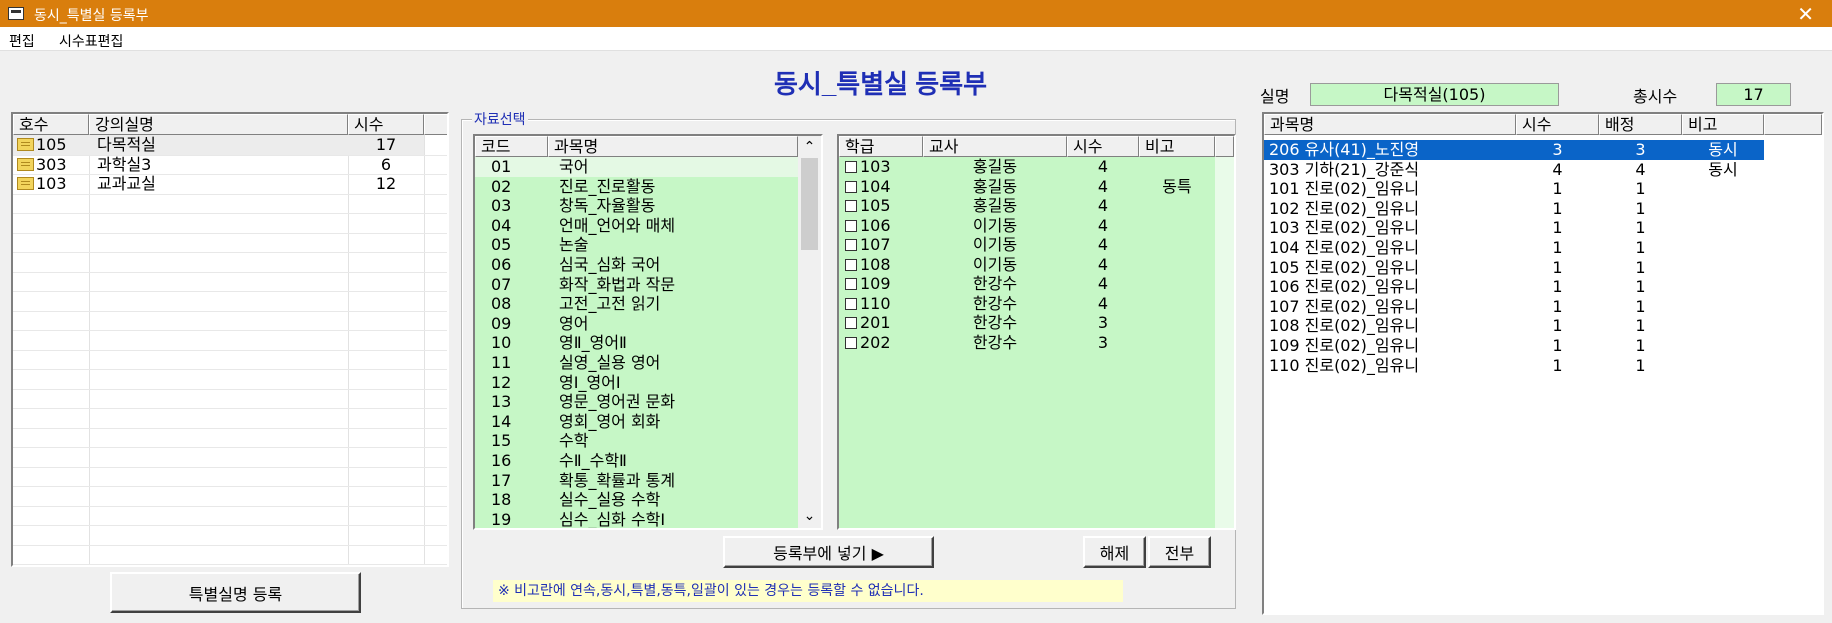 Image resolution: width=1832 pixels, height=623 pixels. Describe the element at coordinates (1179, 552) in the screenshot. I see `select-all-button: 전부` at that location.